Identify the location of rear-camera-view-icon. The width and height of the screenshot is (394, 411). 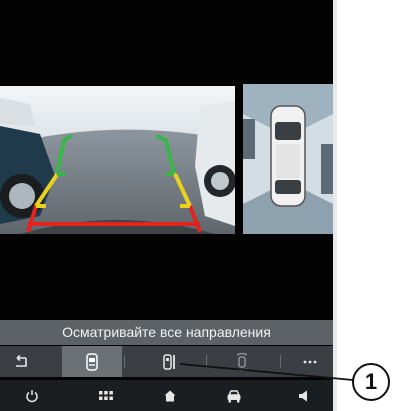
(92, 361).